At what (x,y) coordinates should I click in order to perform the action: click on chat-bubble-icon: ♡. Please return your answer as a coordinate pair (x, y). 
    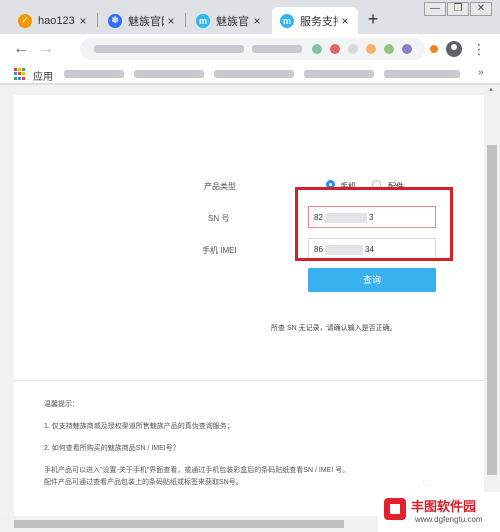
    Looking at the image, I should click on (427, 485).